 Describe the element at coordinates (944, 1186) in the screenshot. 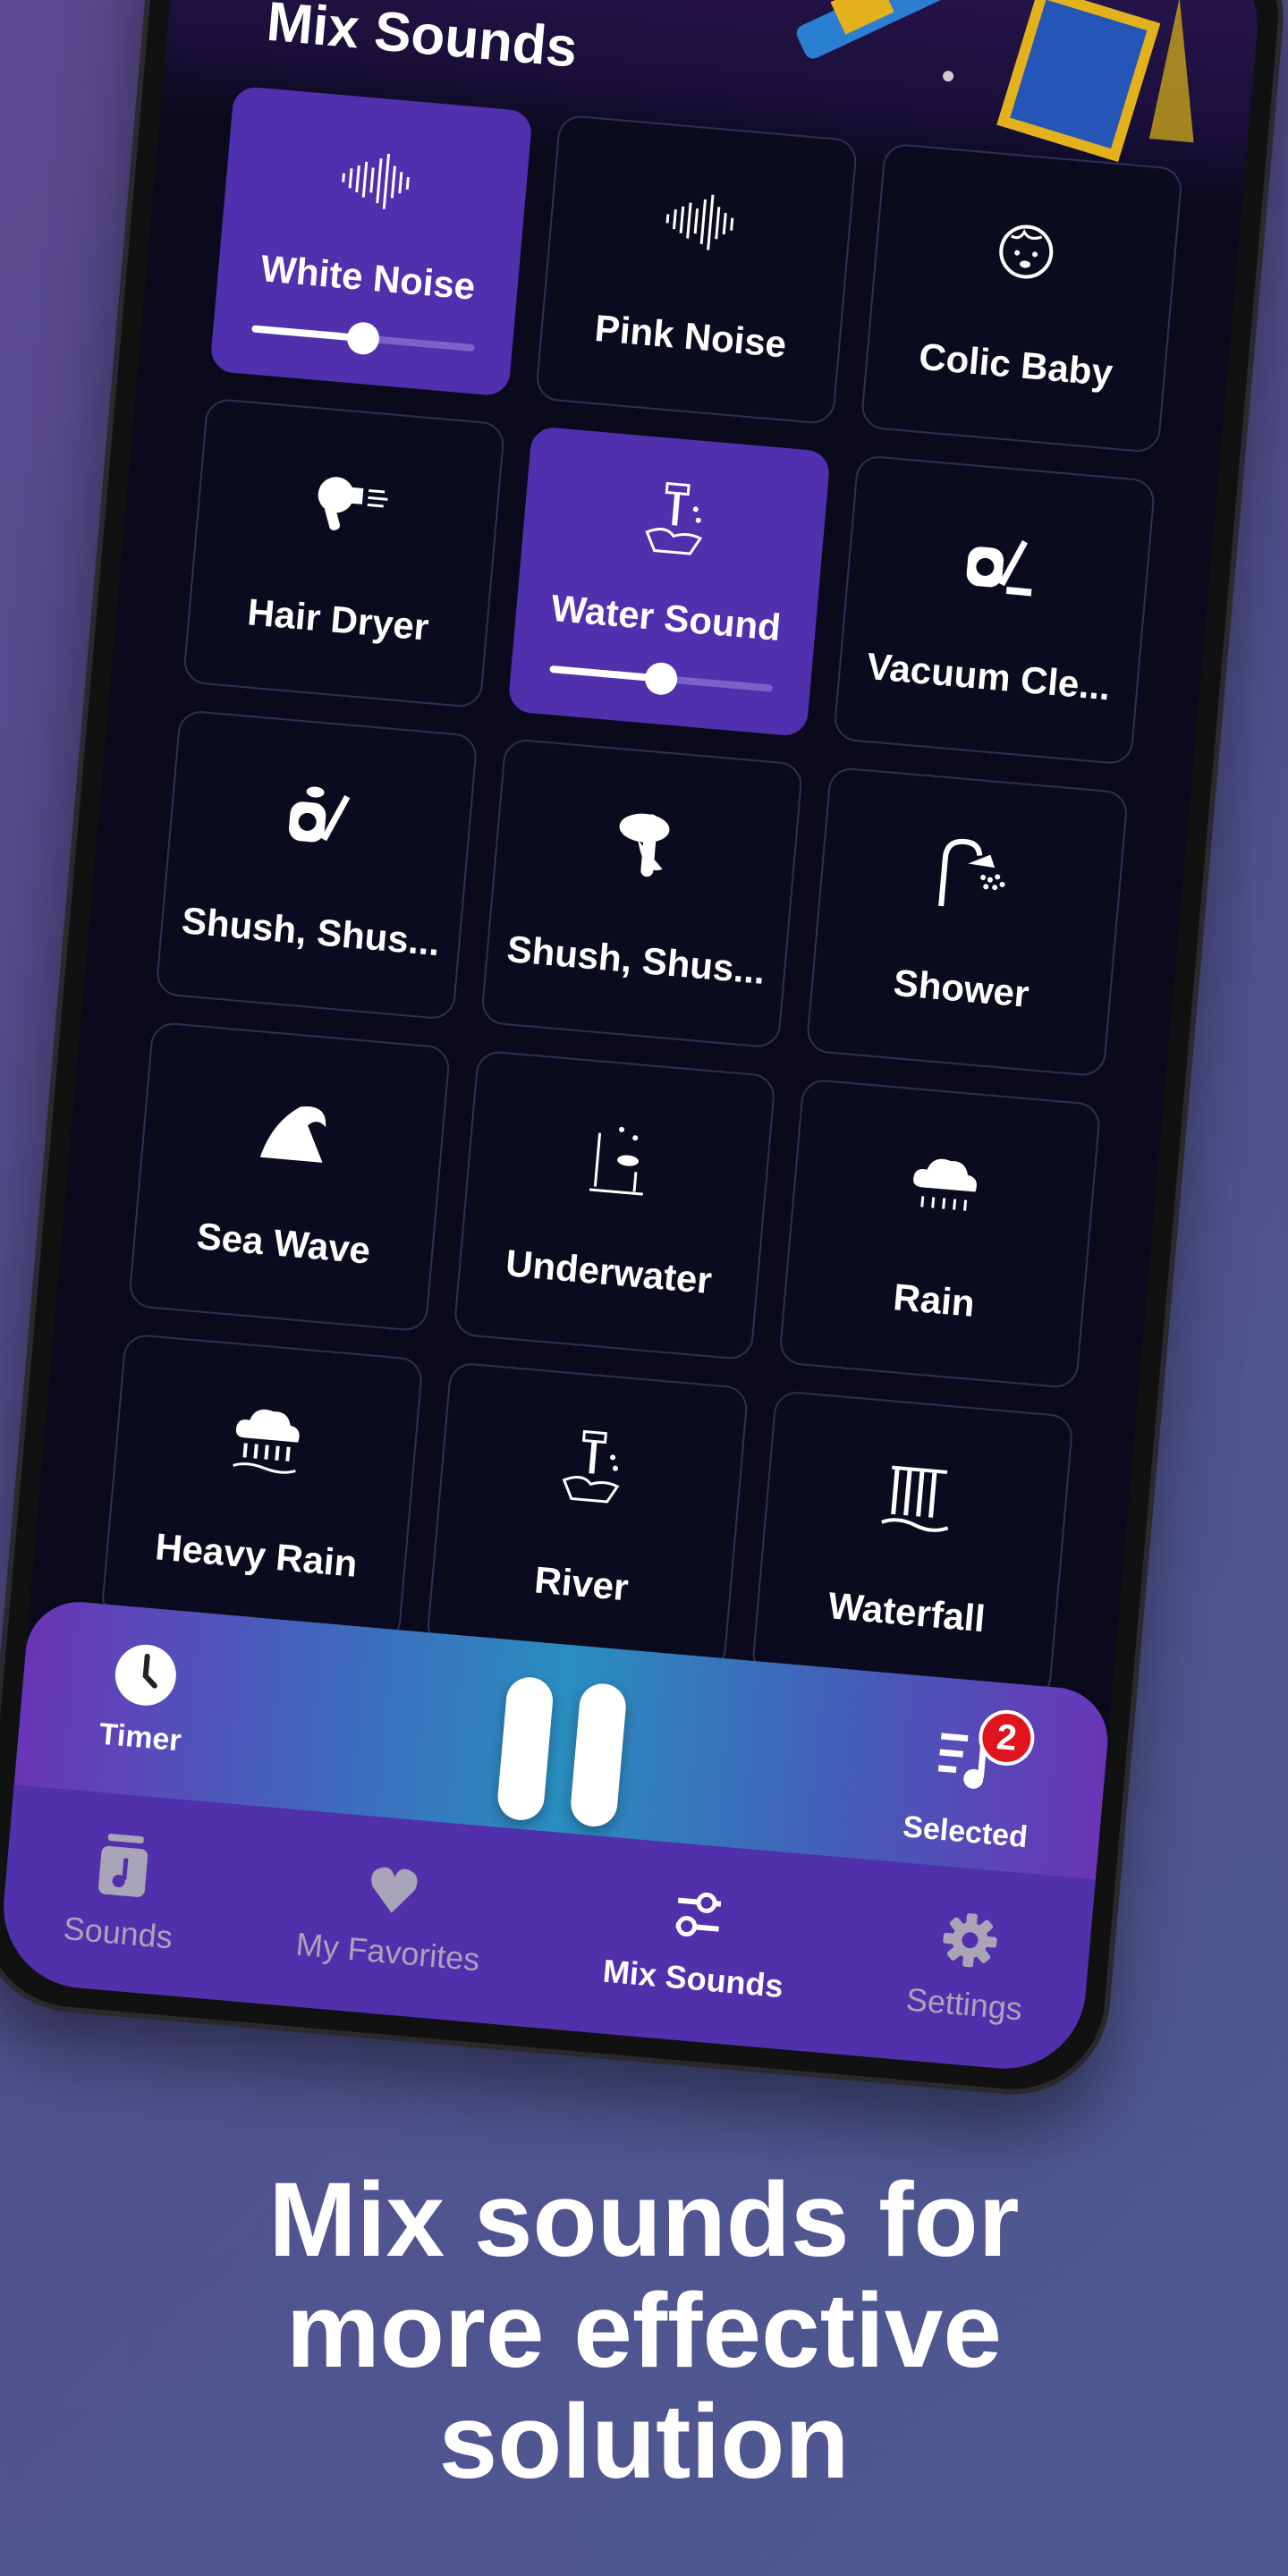

I see `rain-cloud-icon` at that location.